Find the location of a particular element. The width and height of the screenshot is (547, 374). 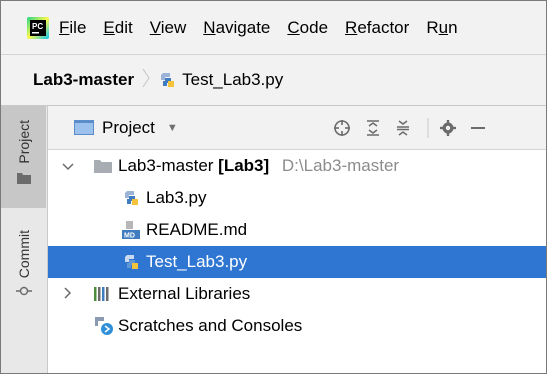

breadcrumb: Lab3-master Test_Lab3.py is located at coordinates (273, 80).